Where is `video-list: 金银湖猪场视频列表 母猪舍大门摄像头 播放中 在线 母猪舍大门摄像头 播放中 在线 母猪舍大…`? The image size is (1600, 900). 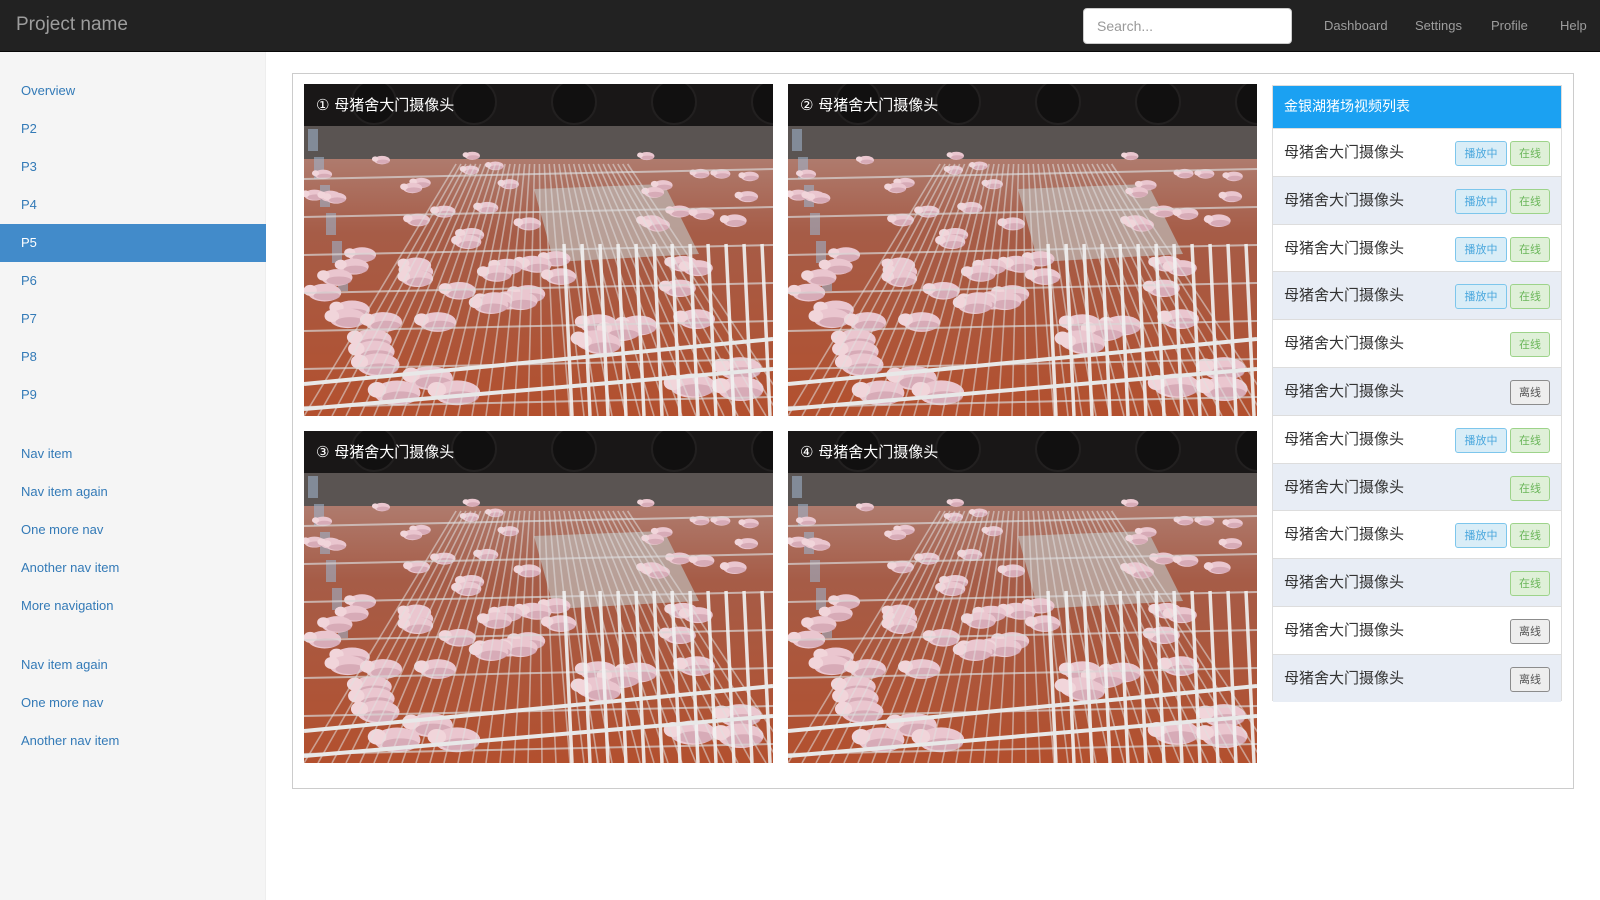
video-list: 金银湖猪场视频列表 母猪舍大门摄像头 播放中 在线 母猪舍大门摄像头 播放中 在线 母猪舍大… is located at coordinates (1417, 393).